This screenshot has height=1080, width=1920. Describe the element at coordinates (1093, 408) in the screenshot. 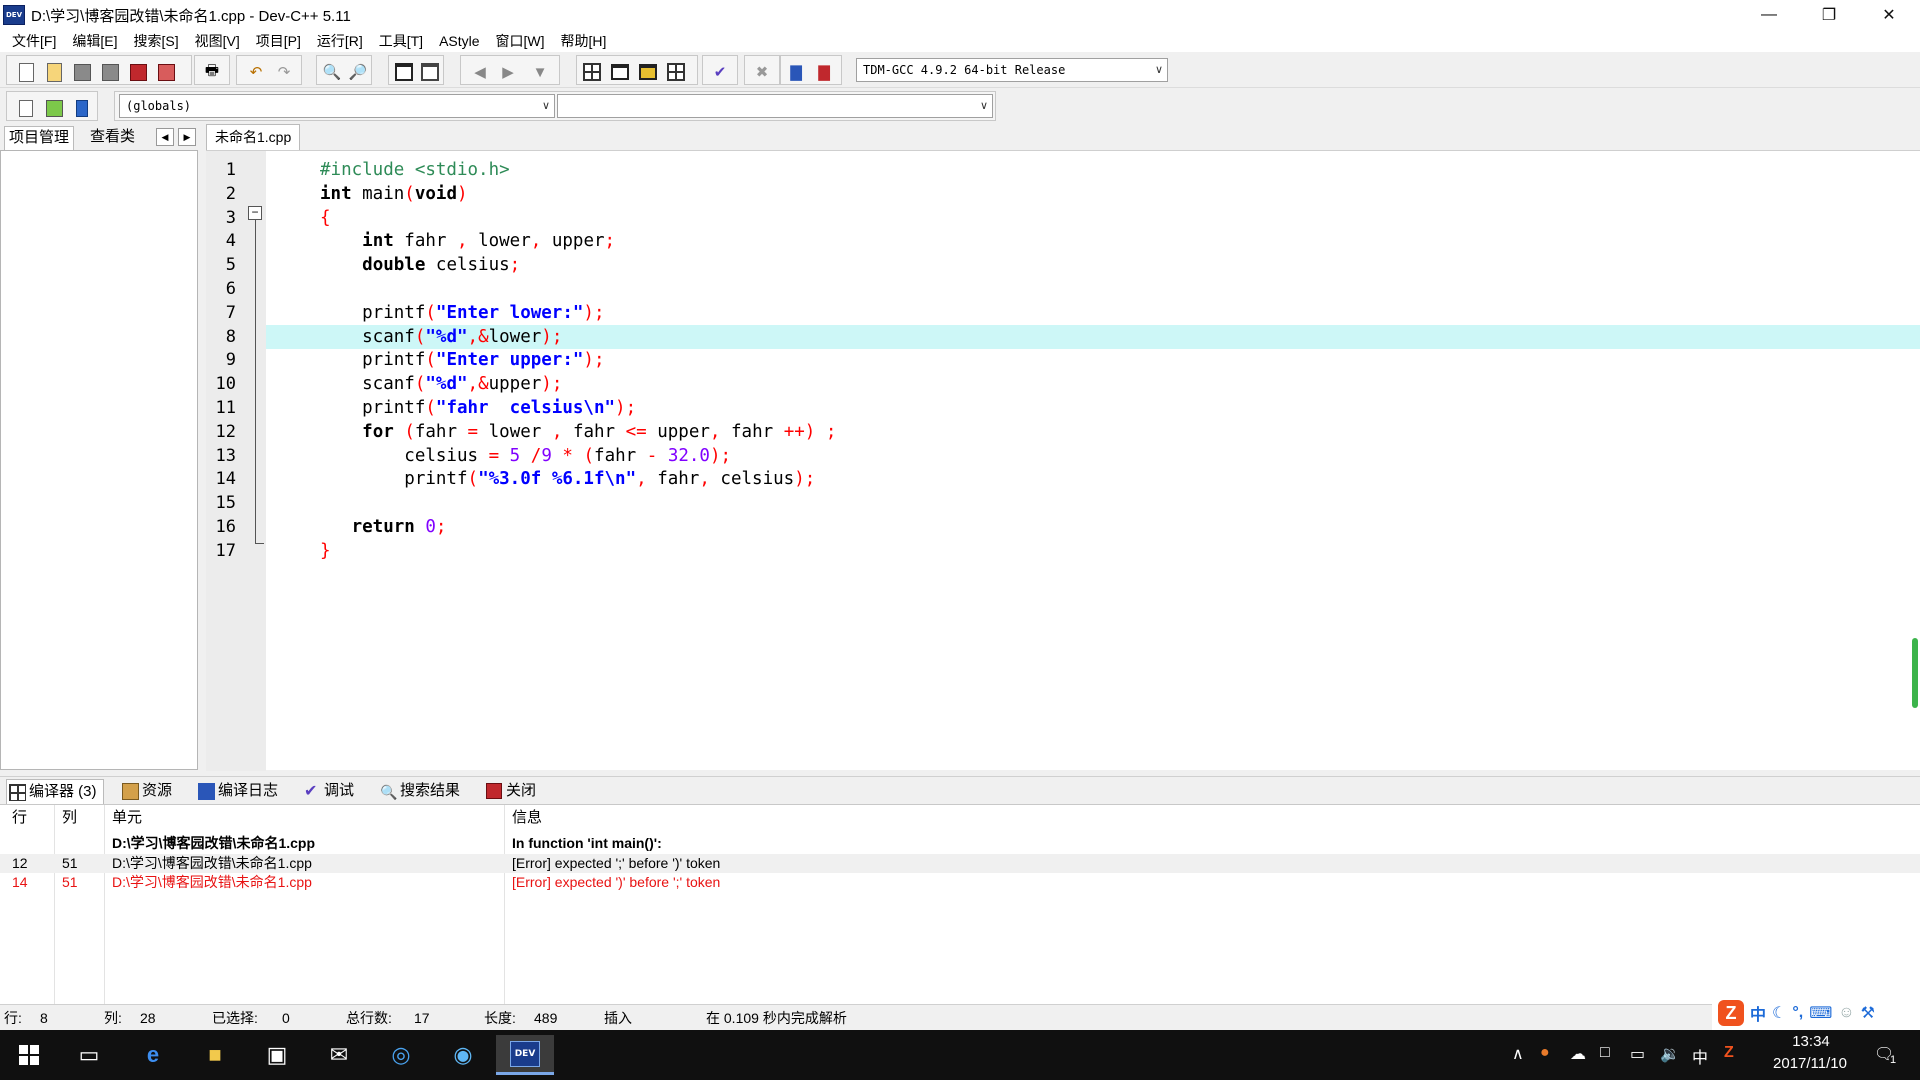

I see `code-line: printf("fahr celsius\n");` at that location.